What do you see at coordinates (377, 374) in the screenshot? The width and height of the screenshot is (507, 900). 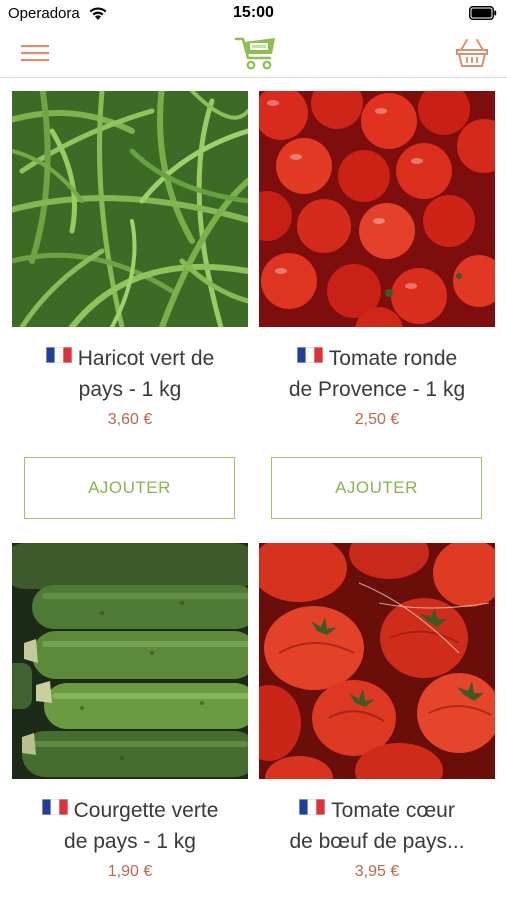 I see `product-name: Tomate ronde de Provence - 1 kg` at bounding box center [377, 374].